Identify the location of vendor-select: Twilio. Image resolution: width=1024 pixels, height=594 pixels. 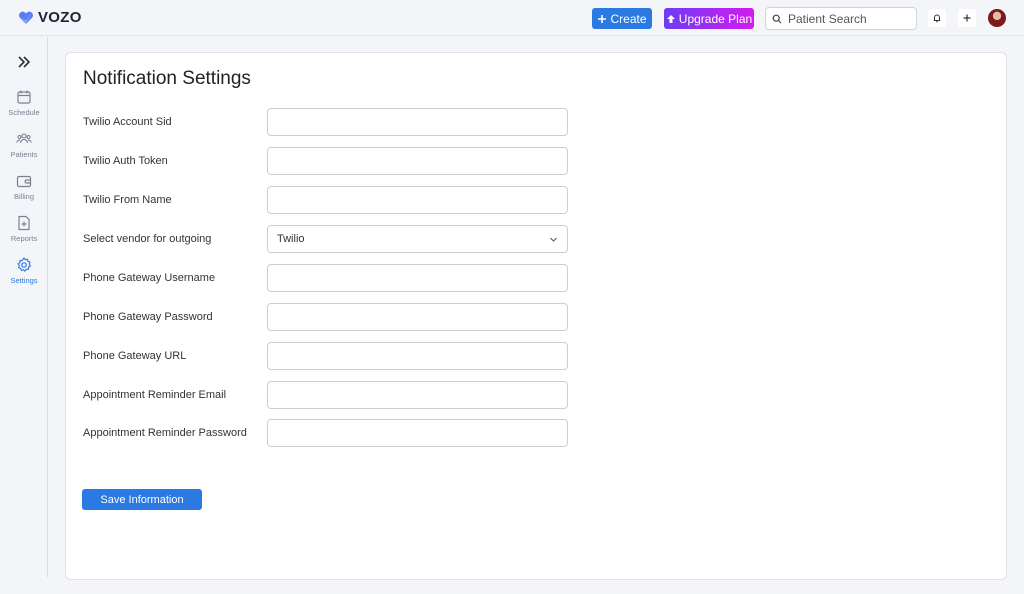
(417, 239).